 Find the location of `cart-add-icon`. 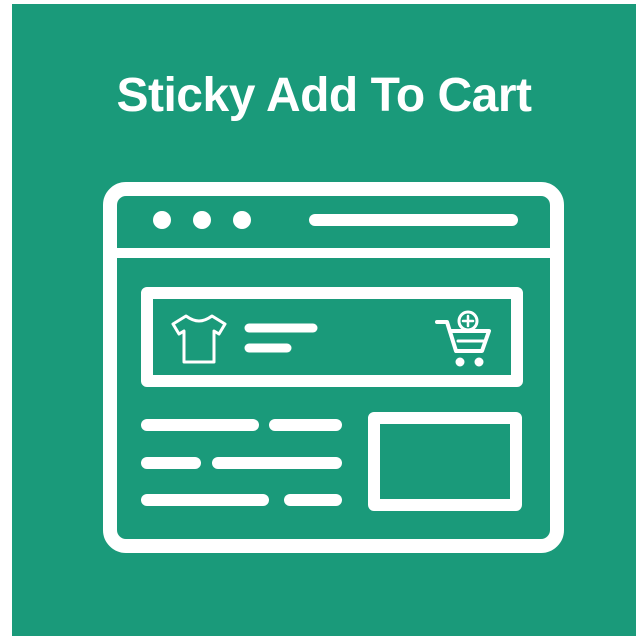

cart-add-icon is located at coordinates (463, 338).